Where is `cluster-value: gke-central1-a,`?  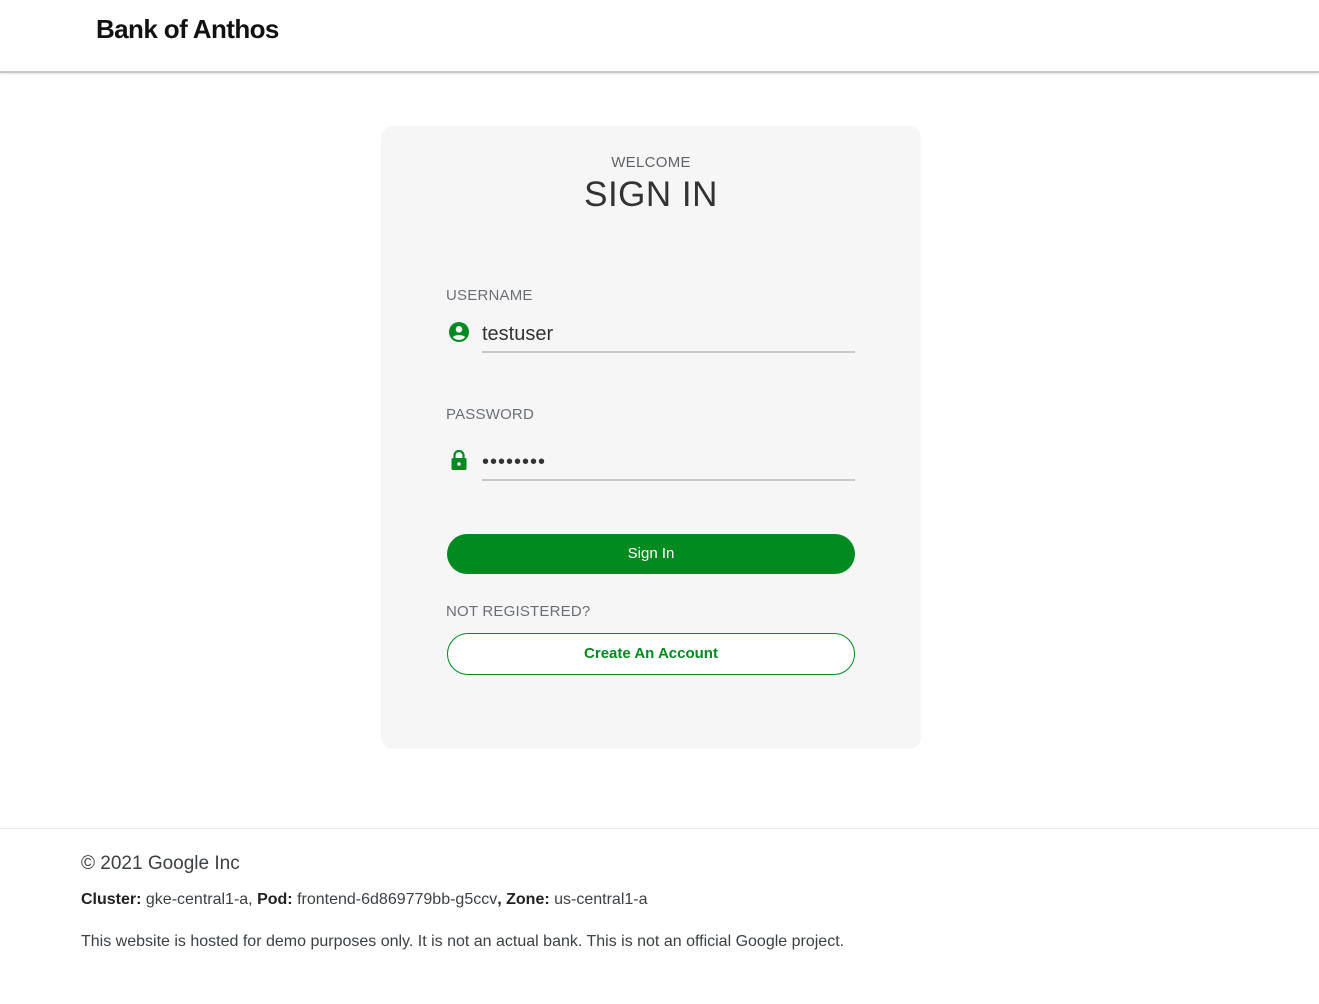
cluster-value: gke-central1-a, is located at coordinates (199, 899).